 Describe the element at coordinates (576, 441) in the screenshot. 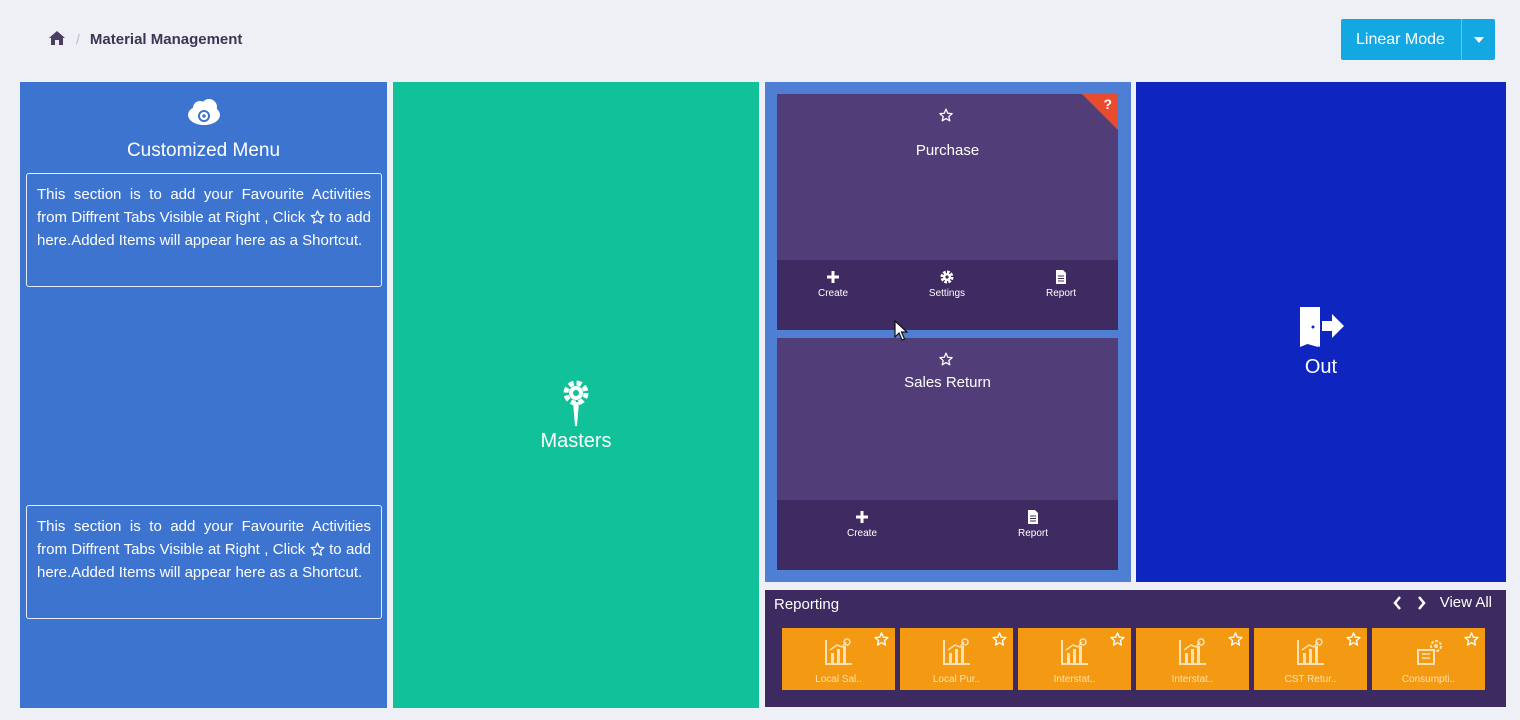

I see `masters-label: Masters` at that location.